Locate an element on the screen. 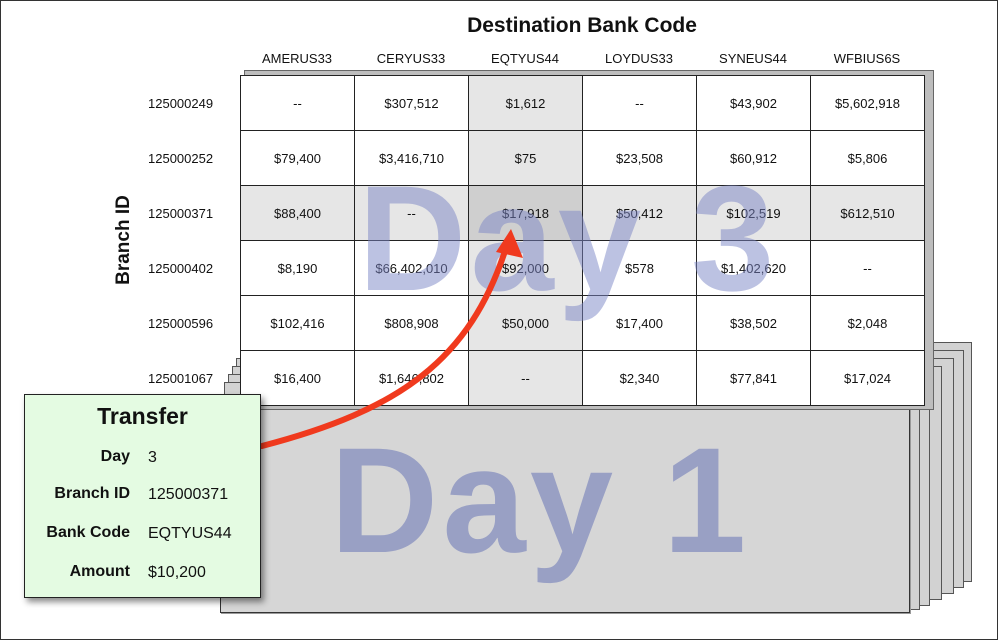 The image size is (1000, 642). branch-id-header: 125000371 is located at coordinates (181, 213).